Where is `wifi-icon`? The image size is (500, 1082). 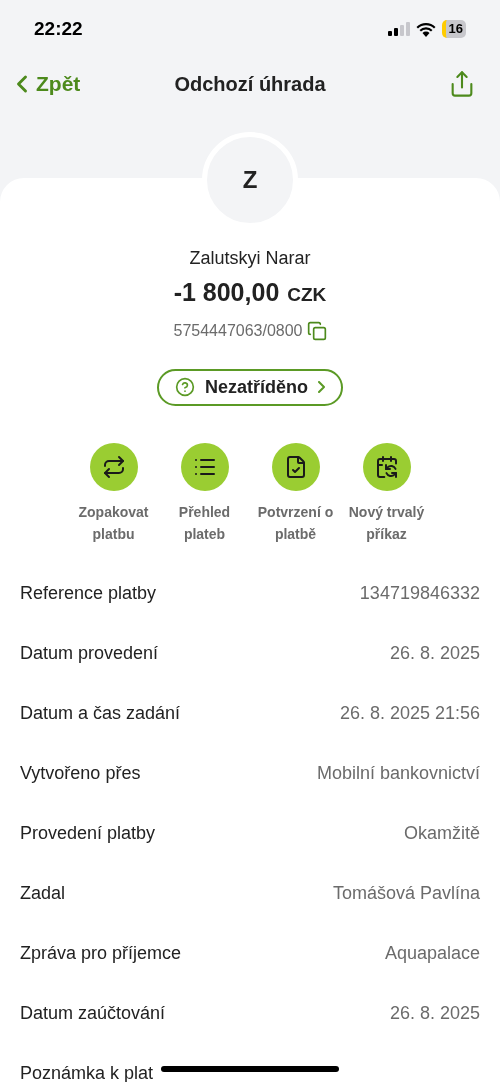 wifi-icon is located at coordinates (425, 29).